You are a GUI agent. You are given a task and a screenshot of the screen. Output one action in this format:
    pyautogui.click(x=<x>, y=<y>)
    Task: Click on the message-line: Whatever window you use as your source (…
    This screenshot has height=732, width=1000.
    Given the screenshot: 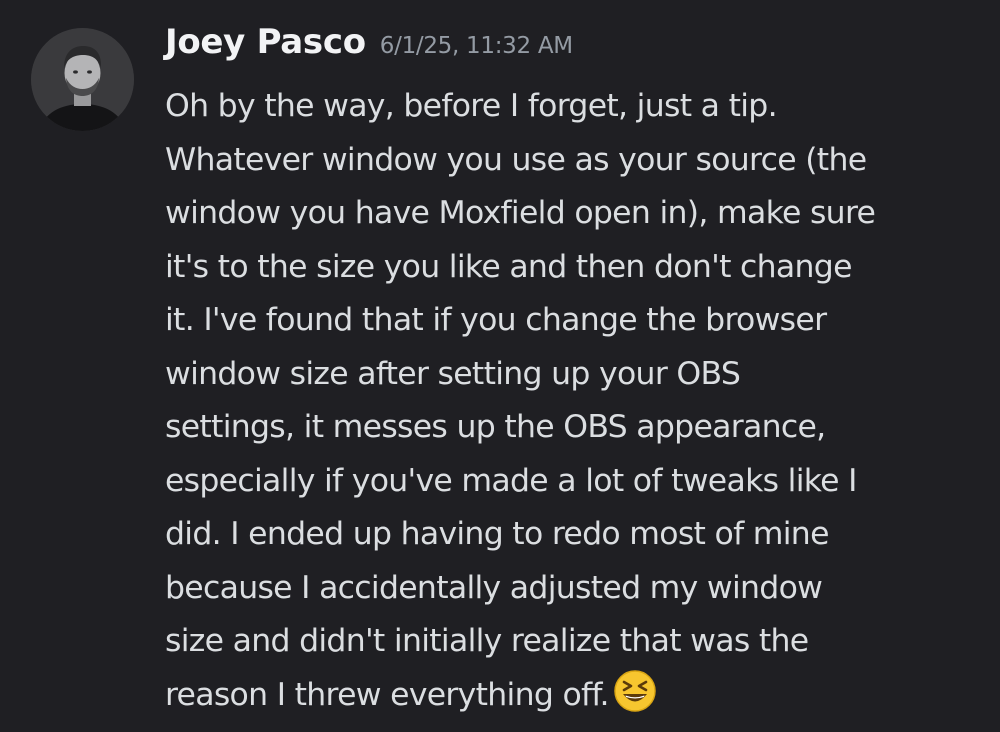 What is the action you would take?
    pyautogui.click(x=516, y=159)
    